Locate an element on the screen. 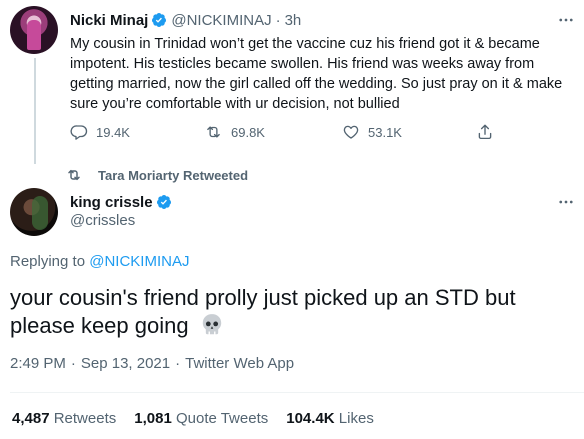  likes-stat: 104.4K Likes is located at coordinates (330, 418).